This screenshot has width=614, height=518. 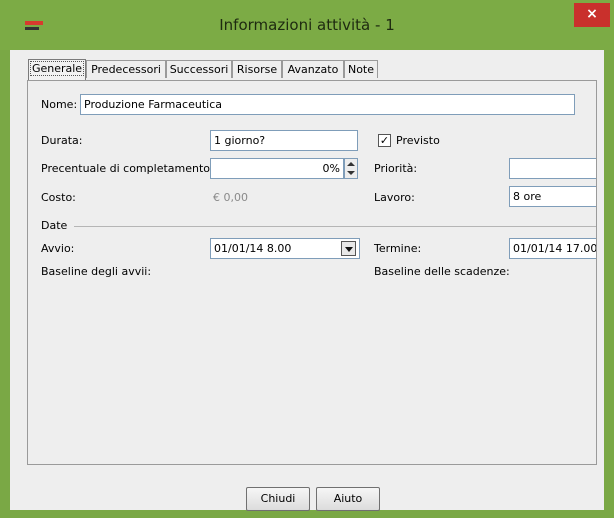 I want to click on close-window-button: ×, so click(x=592, y=15).